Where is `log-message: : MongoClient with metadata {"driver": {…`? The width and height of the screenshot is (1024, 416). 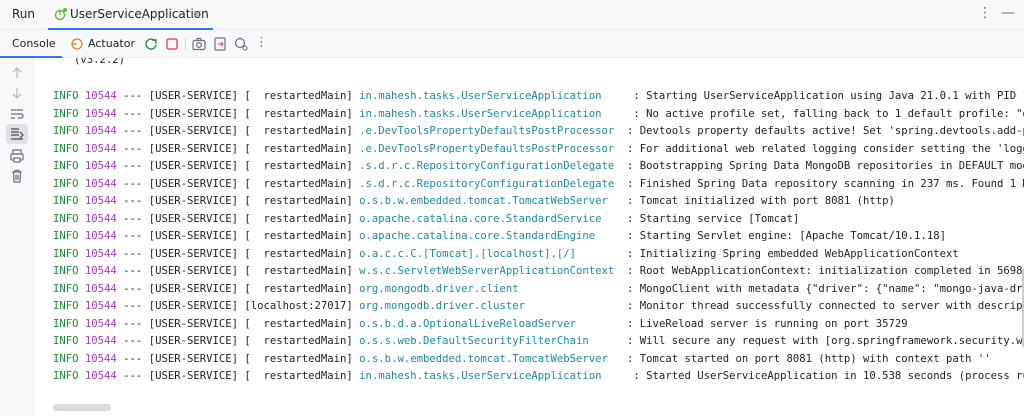
log-message: : MongoClient with metadata {"driver": {… is located at coordinates (822, 288).